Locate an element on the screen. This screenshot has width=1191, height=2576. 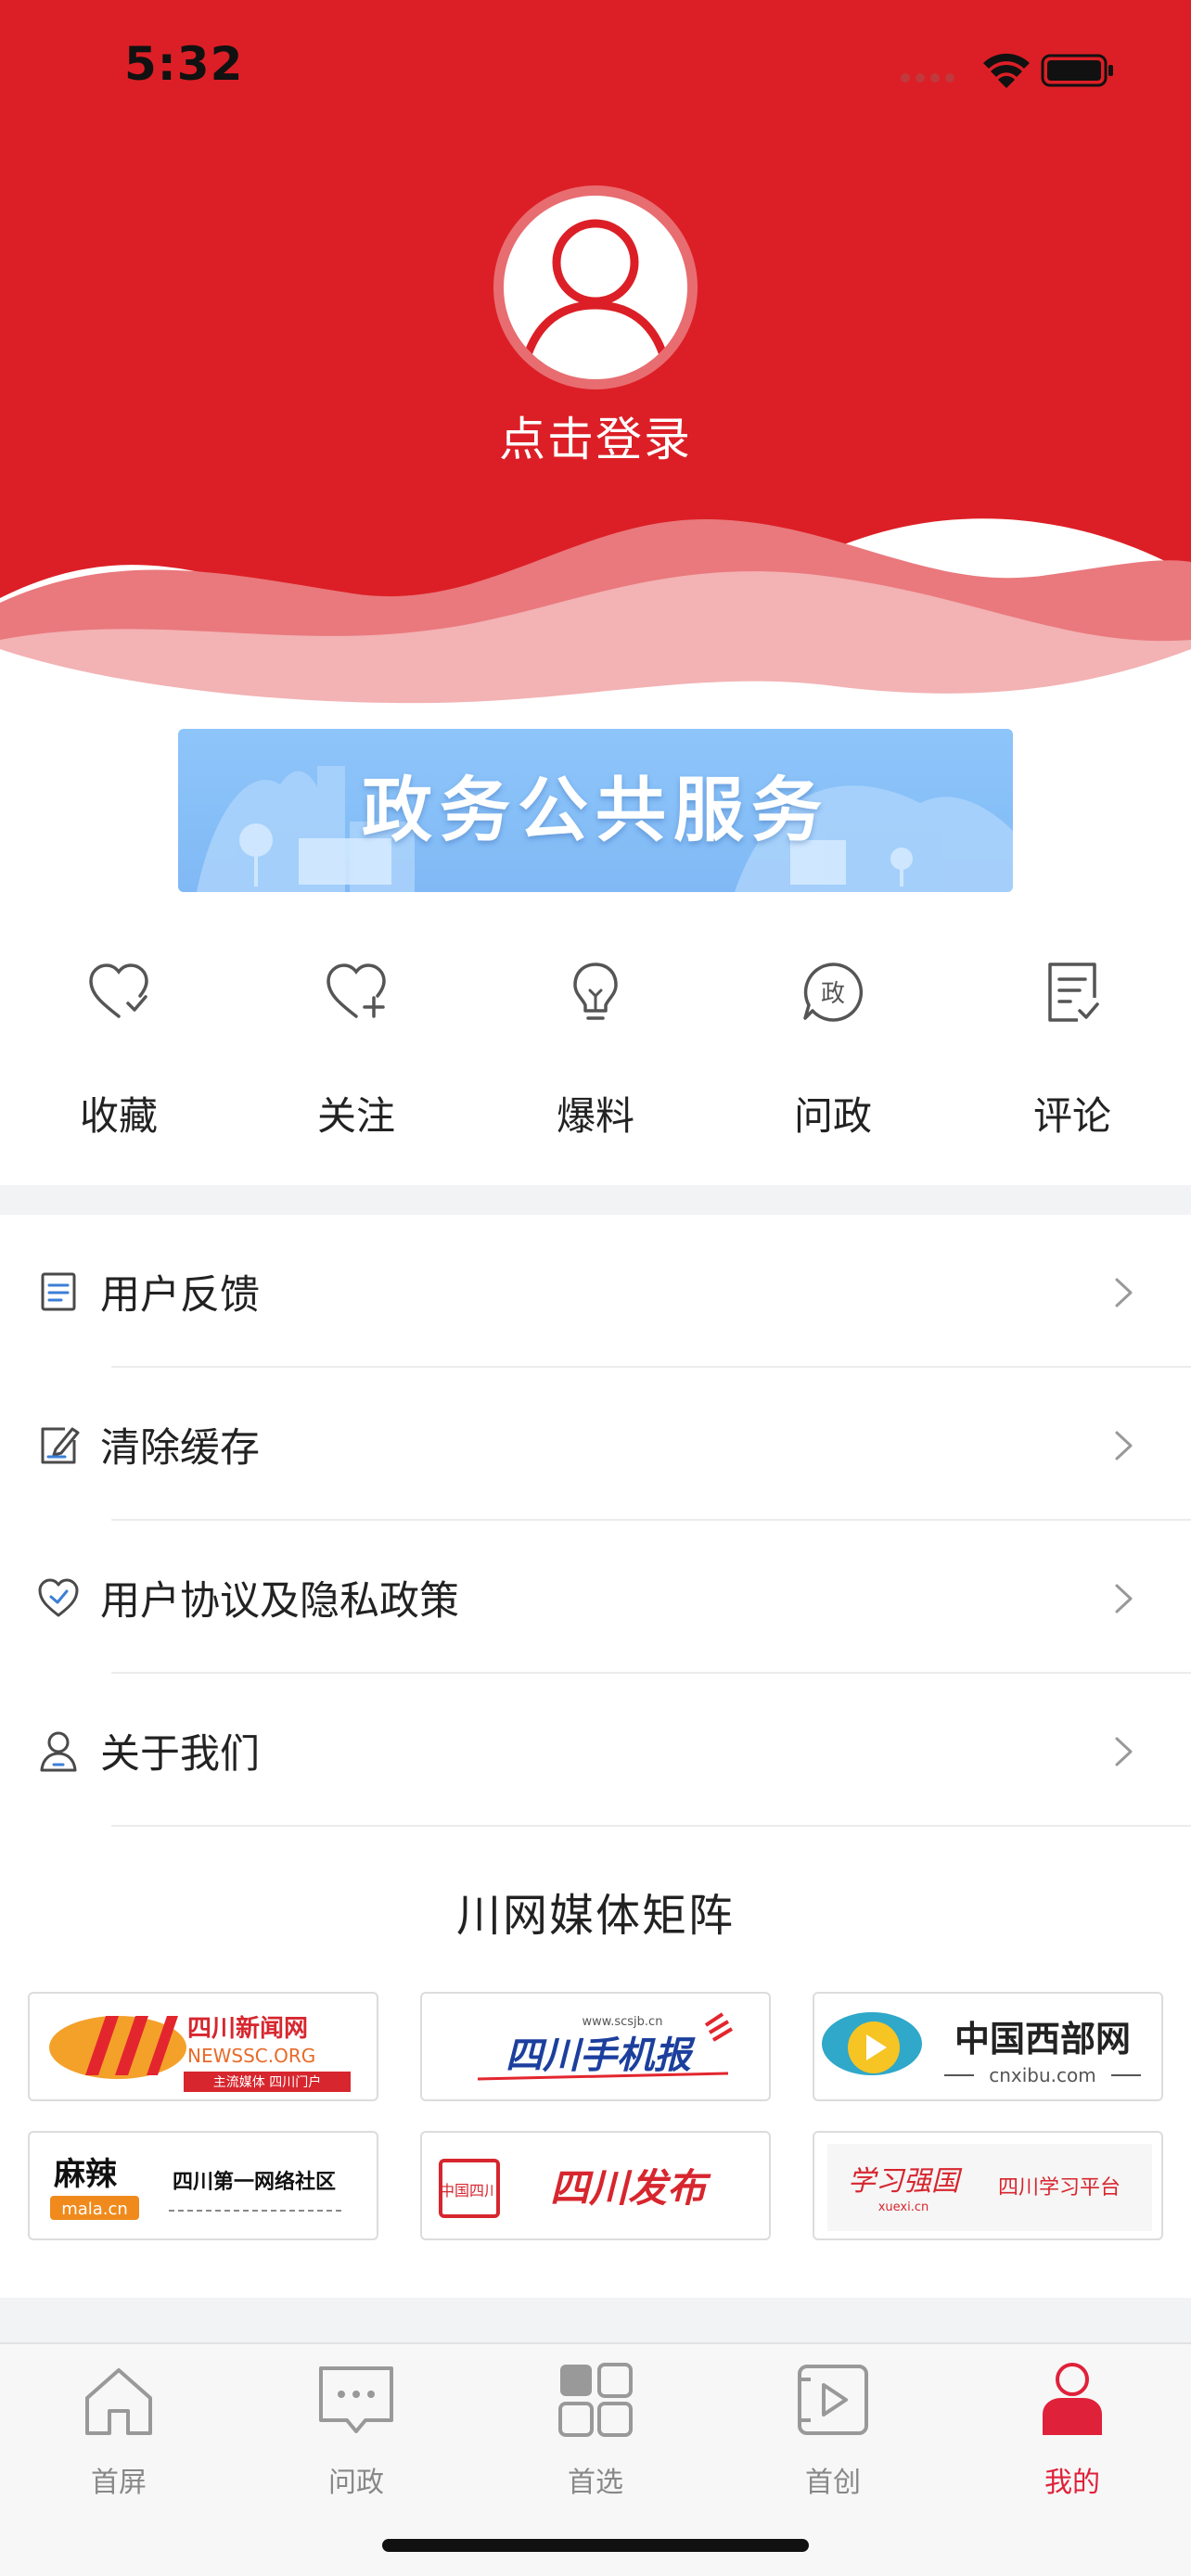
svg-text: 四川手机报 is located at coordinates (601, 2056).